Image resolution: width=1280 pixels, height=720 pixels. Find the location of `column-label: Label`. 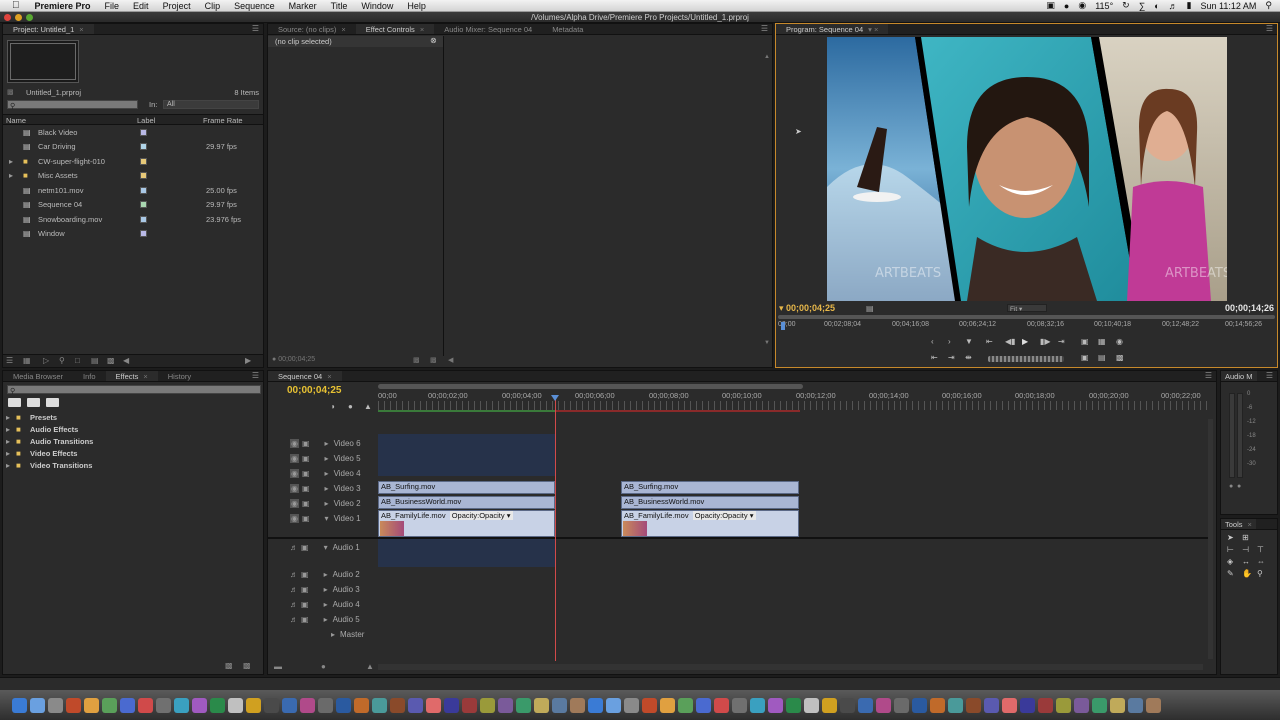

column-label: Label is located at coordinates (146, 120).